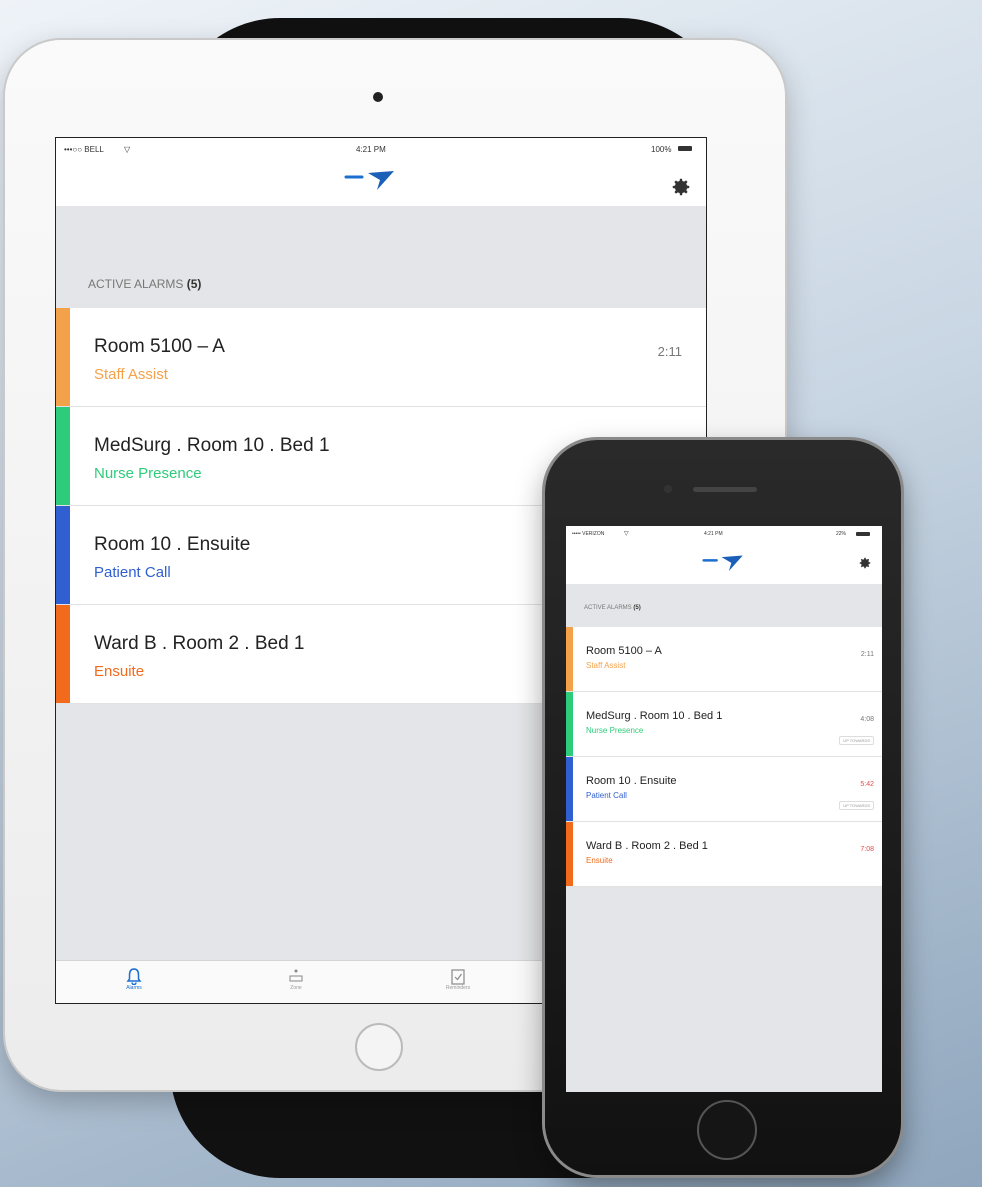 Image resolution: width=982 pixels, height=1187 pixels. I want to click on tab-alarms: Alarms, so click(134, 979).